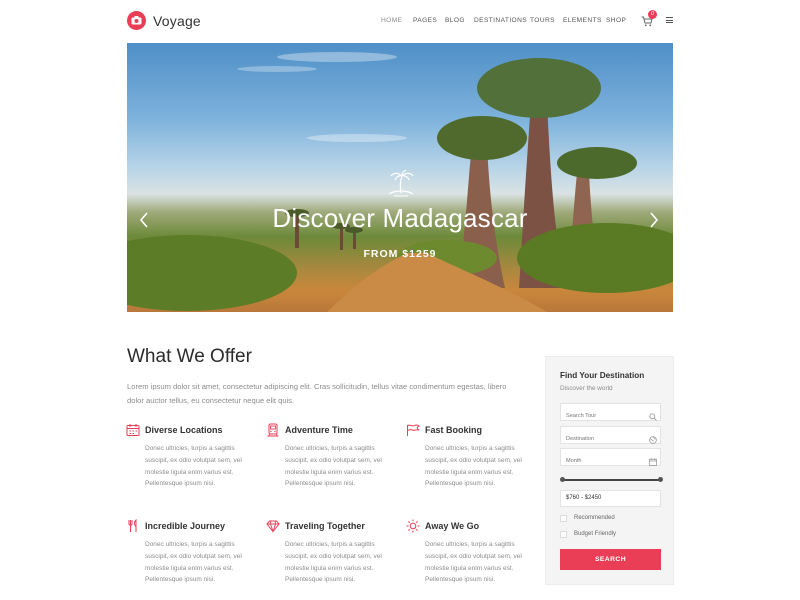 This screenshot has height=600, width=800. Describe the element at coordinates (400, 254) in the screenshot. I see `hero-price: FROM $1259` at that location.